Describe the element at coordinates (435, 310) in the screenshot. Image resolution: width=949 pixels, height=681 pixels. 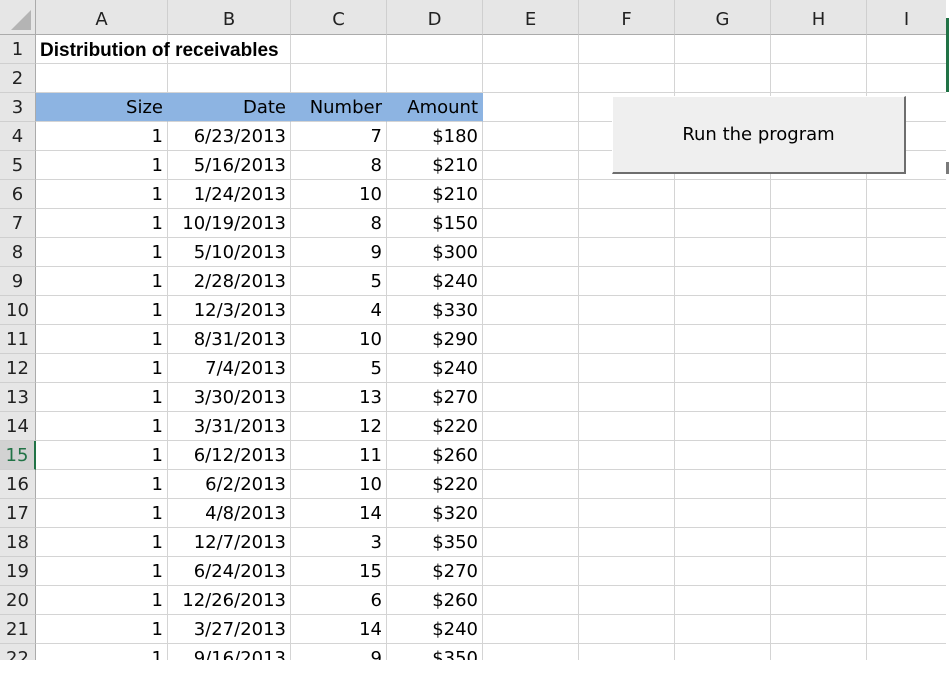
I see `table-cell: $330` at that location.